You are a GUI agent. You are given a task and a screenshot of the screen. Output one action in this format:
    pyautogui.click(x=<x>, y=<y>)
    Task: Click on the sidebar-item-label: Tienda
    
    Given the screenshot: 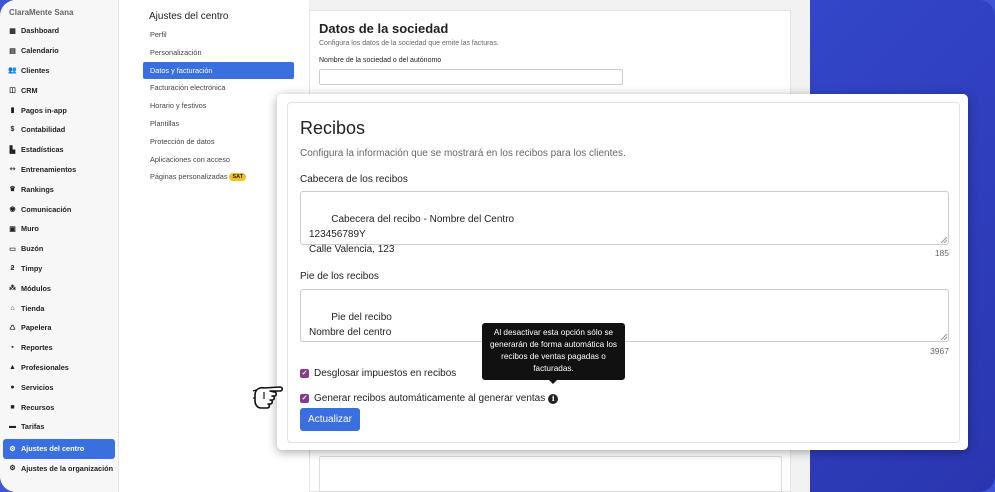 What is the action you would take?
    pyautogui.click(x=33, y=308)
    